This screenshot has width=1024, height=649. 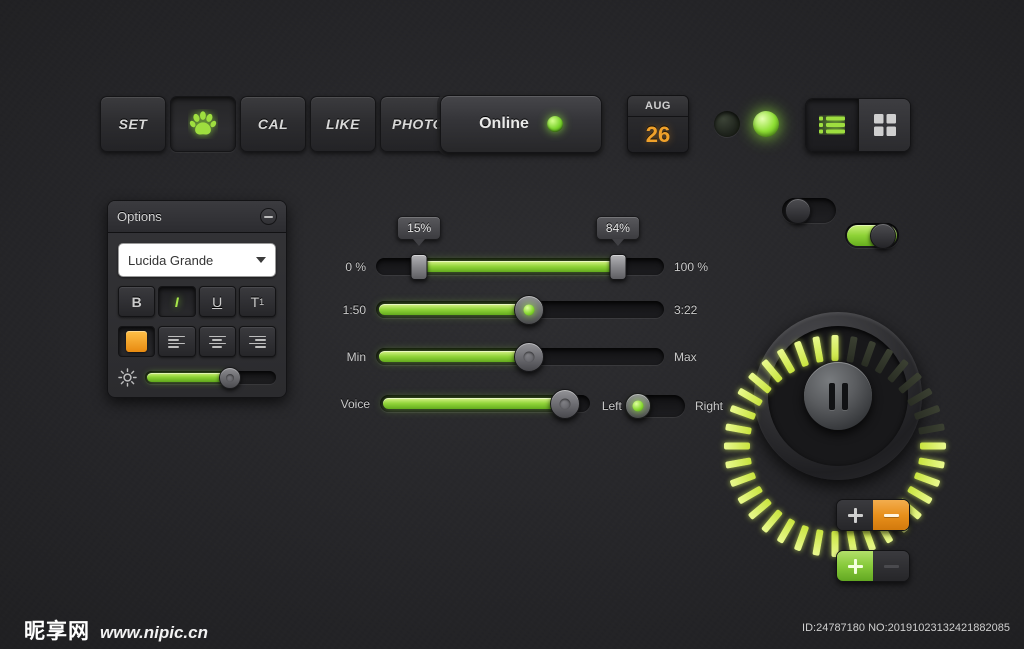 I want to click on toggle-switch-off-knob, so click(x=798, y=210).